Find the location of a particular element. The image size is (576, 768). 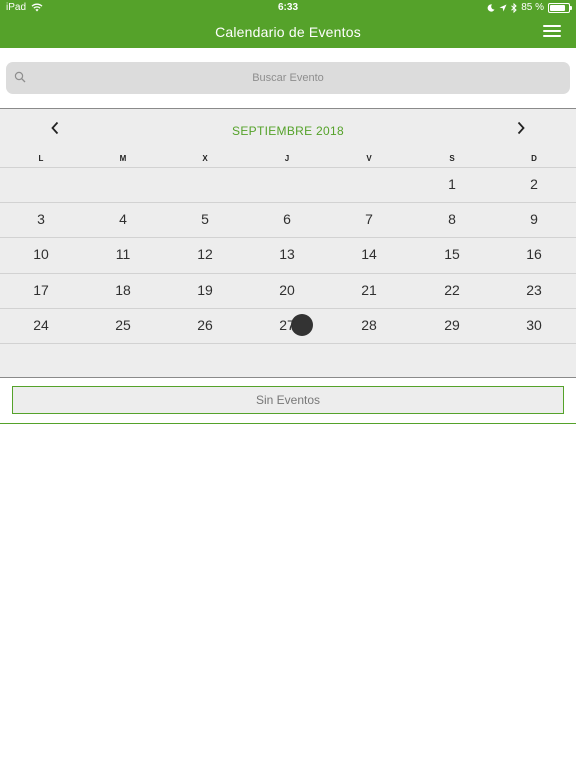

calendar-day: 22 is located at coordinates (452, 290).